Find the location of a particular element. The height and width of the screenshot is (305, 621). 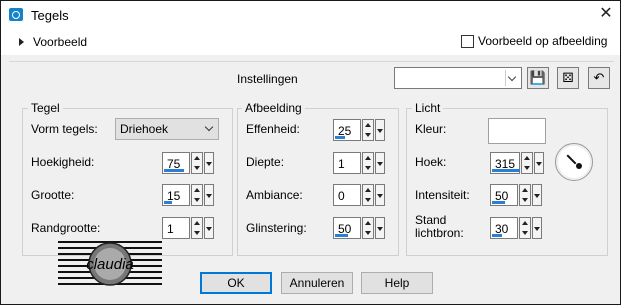

shape-select: Driehoek is located at coordinates (167, 129).